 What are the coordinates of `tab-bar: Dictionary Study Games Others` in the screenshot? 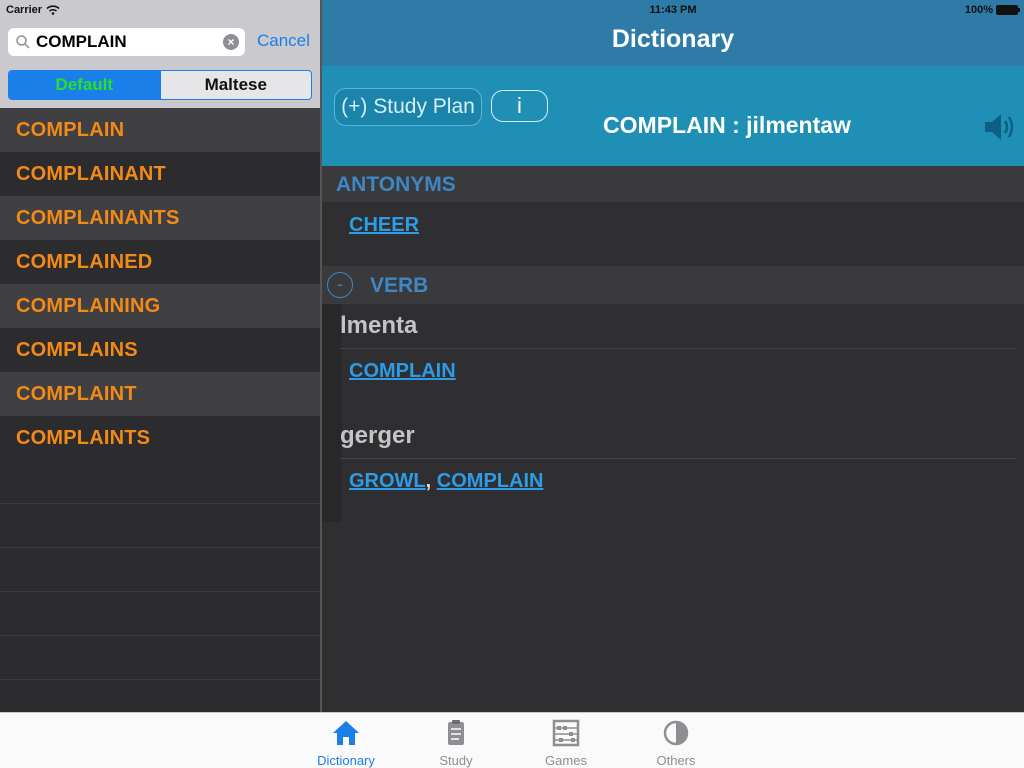 It's located at (512, 740).